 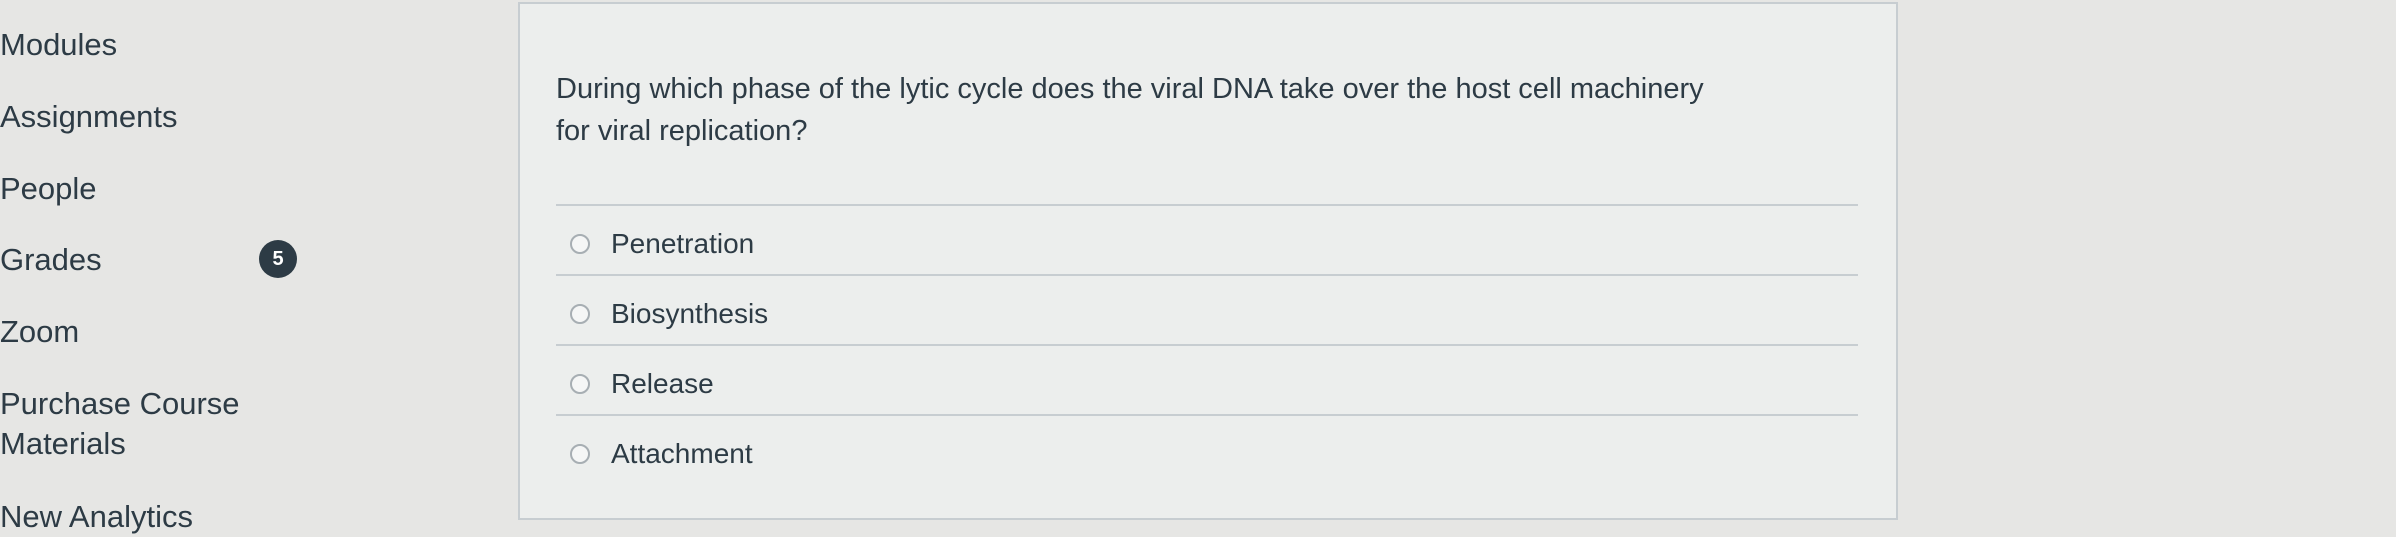 What do you see at coordinates (820, 454) in the screenshot?
I see `answer-option: Attachment` at bounding box center [820, 454].